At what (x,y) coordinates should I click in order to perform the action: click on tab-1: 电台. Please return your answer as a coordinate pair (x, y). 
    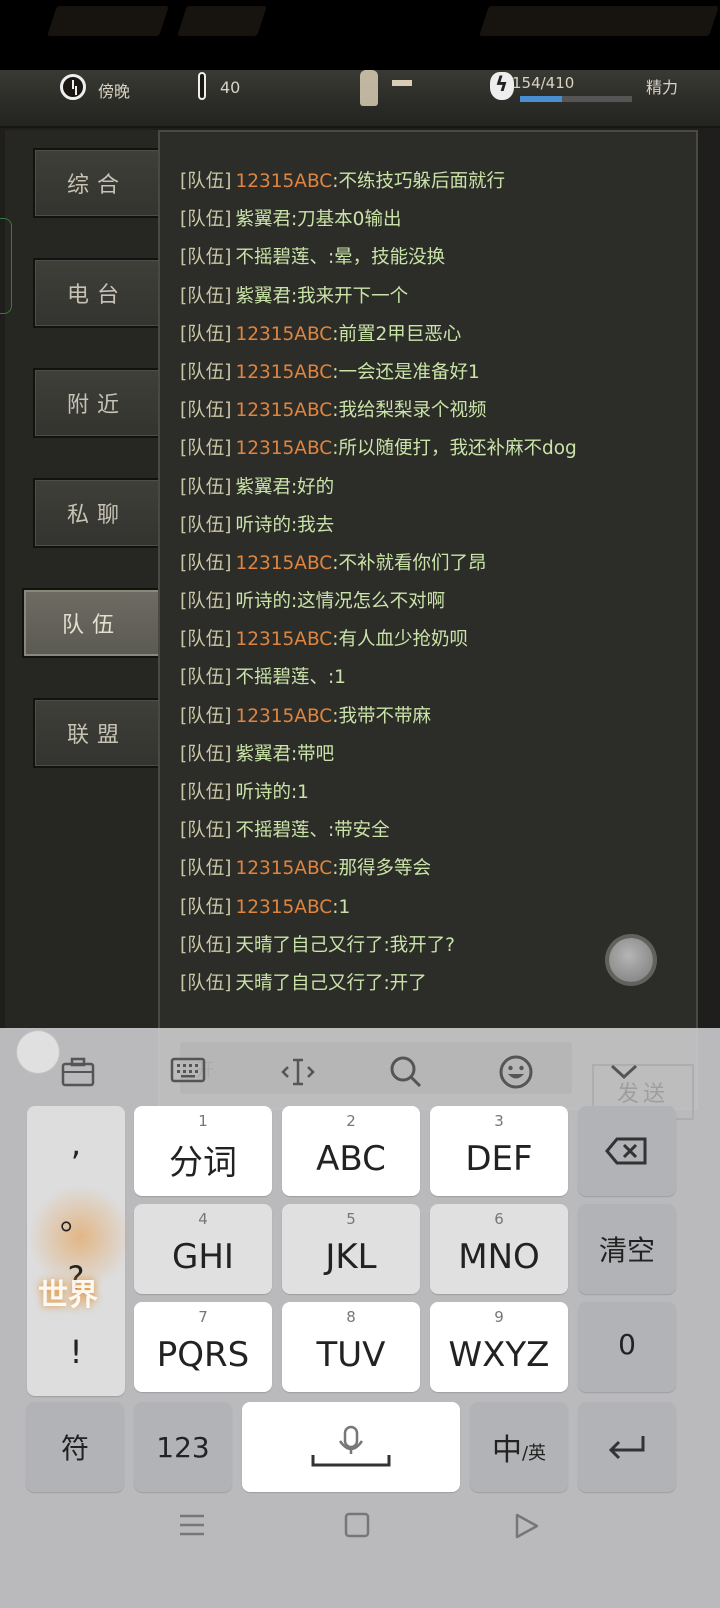
    Looking at the image, I should click on (97, 293).